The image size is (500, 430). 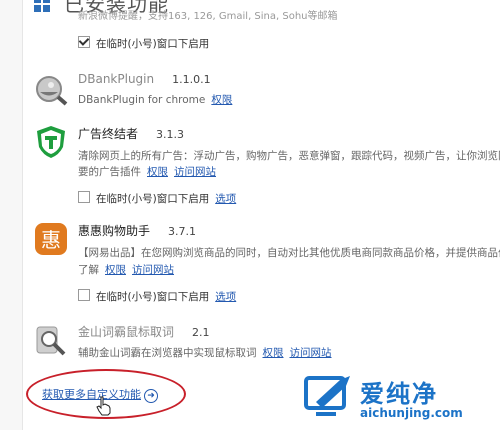 What do you see at coordinates (137, 231) in the screenshot?
I see `extension-name: 惠惠购物助手 3.7.1` at bounding box center [137, 231].